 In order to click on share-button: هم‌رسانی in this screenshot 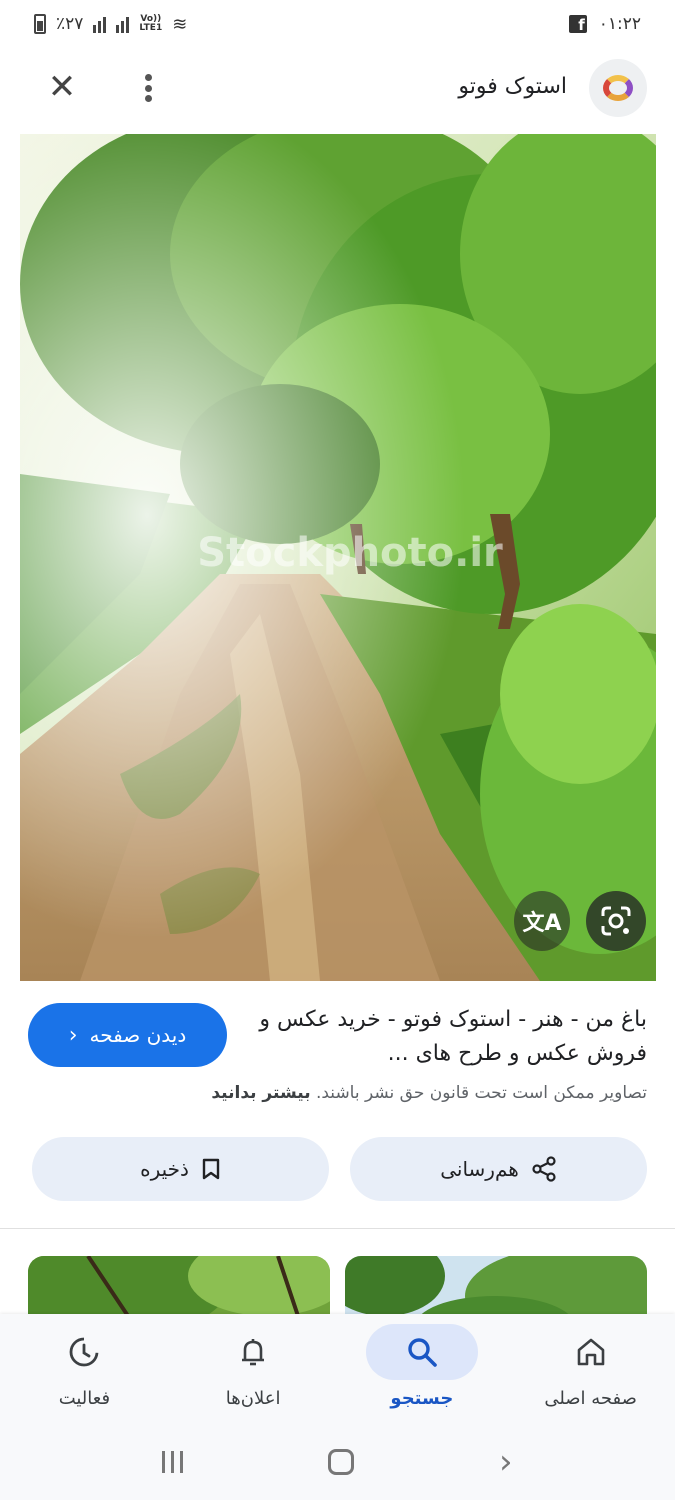, I will do `click(498, 1169)`.